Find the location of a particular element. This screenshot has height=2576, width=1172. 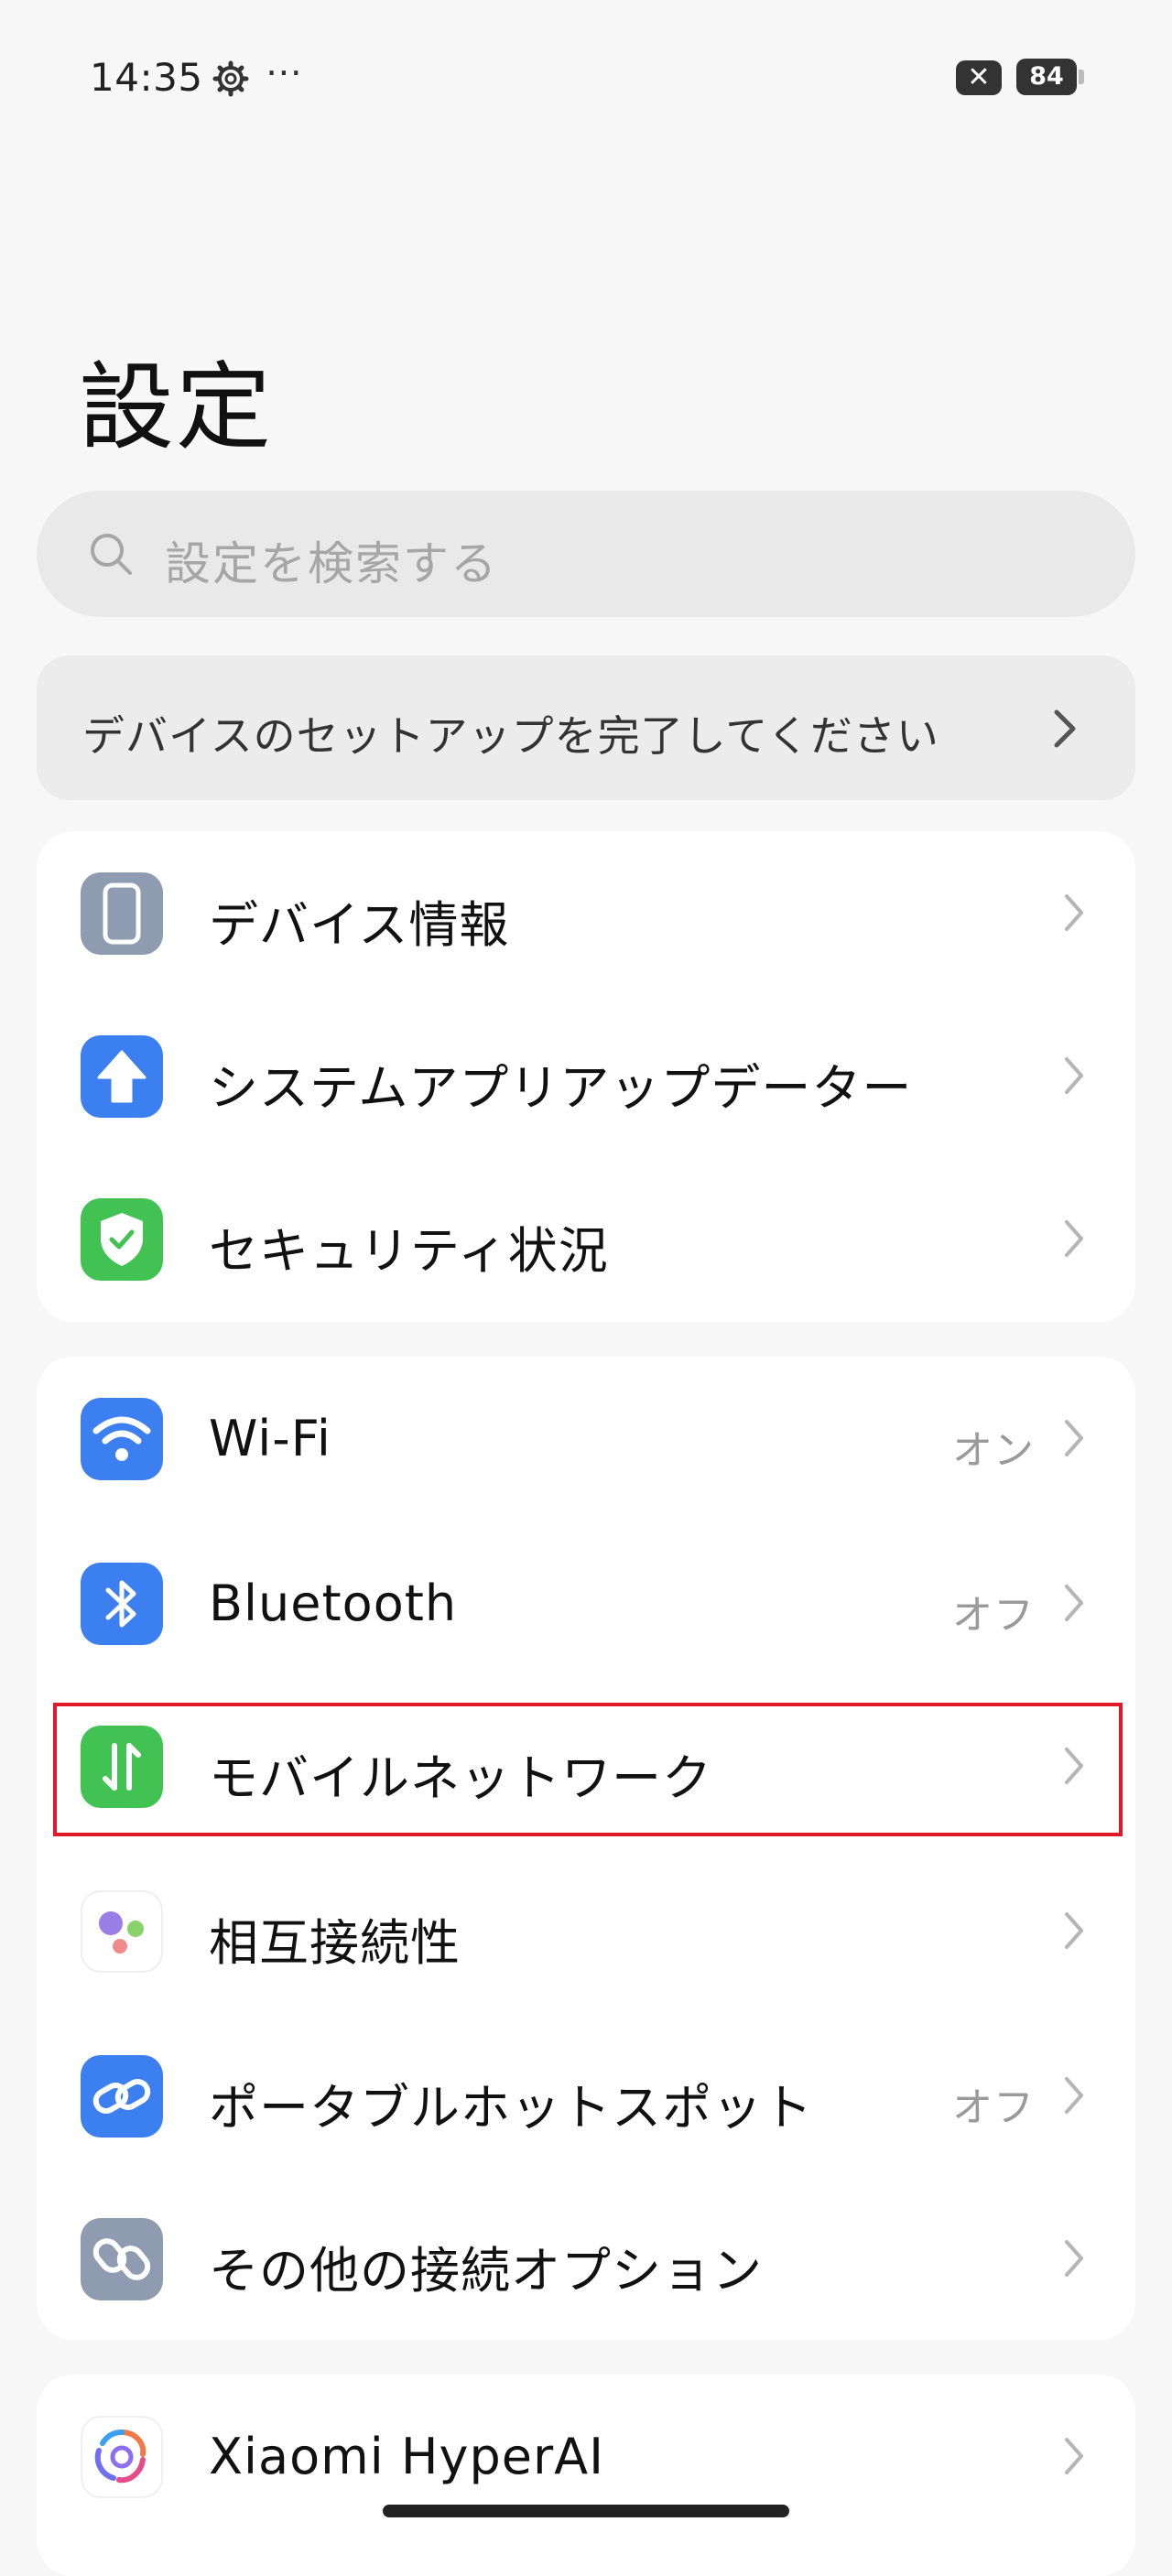

home-indicator is located at coordinates (586, 2511).